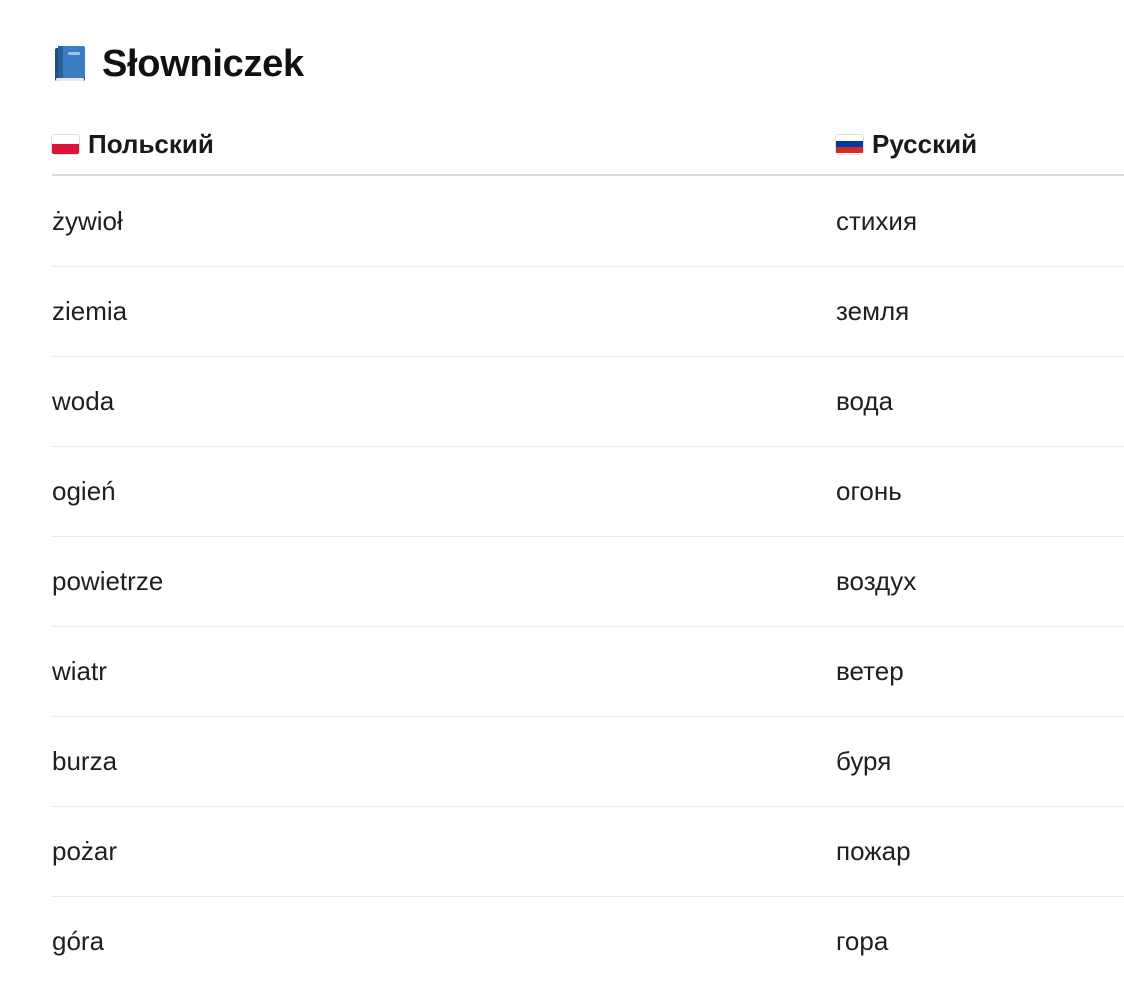 The width and height of the screenshot is (1124, 996). I want to click on table-row: żywioł стихия, so click(588, 222).